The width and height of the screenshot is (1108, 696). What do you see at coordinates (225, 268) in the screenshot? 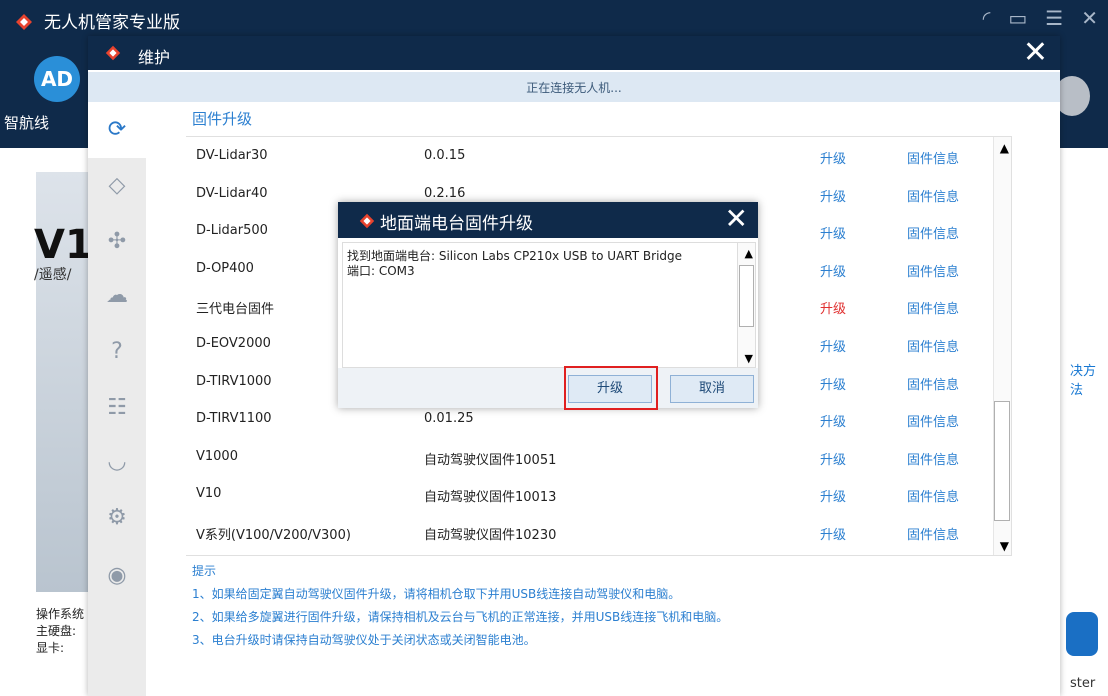
I see `firmware-name: D-OP400` at bounding box center [225, 268].